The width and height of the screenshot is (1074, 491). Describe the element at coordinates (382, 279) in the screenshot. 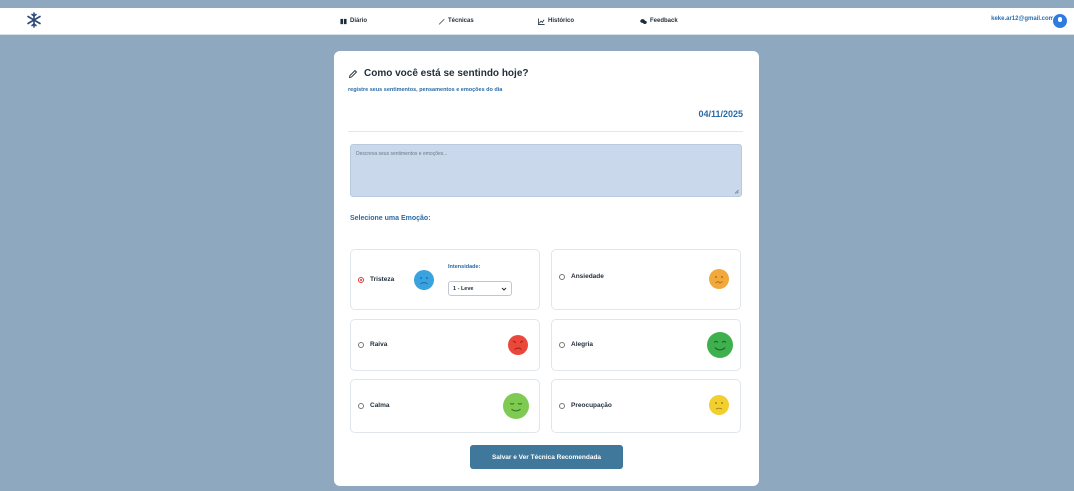

I see `emotion-label: Tristeza` at that location.